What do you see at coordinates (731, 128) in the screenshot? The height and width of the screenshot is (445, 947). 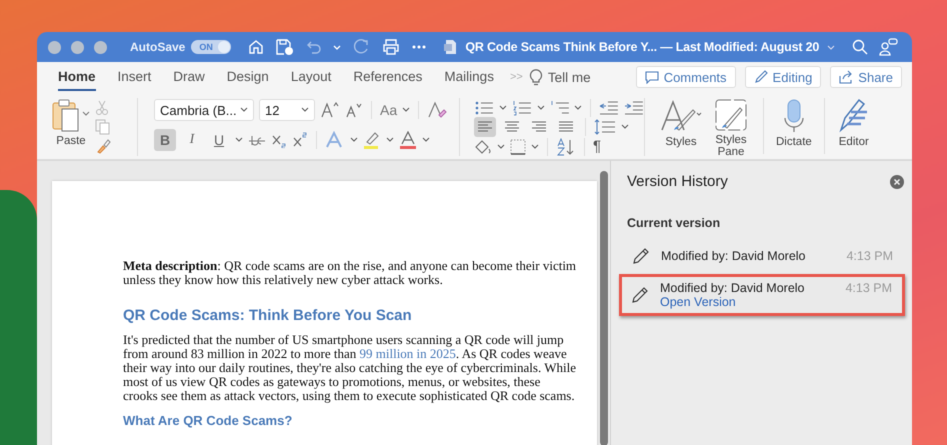 I see `styles-pane-button: Styles Pane` at bounding box center [731, 128].